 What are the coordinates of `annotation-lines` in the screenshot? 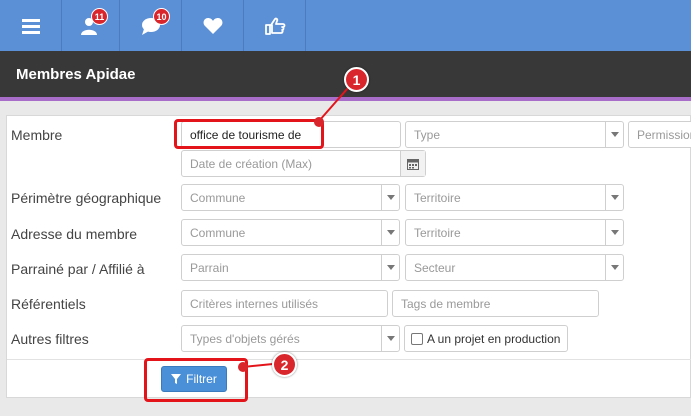 It's located at (299, 223).